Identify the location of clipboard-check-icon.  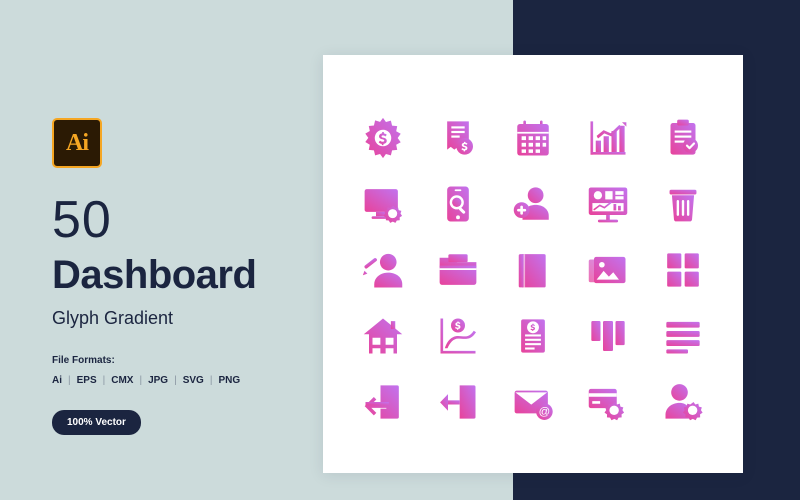
(684, 137).